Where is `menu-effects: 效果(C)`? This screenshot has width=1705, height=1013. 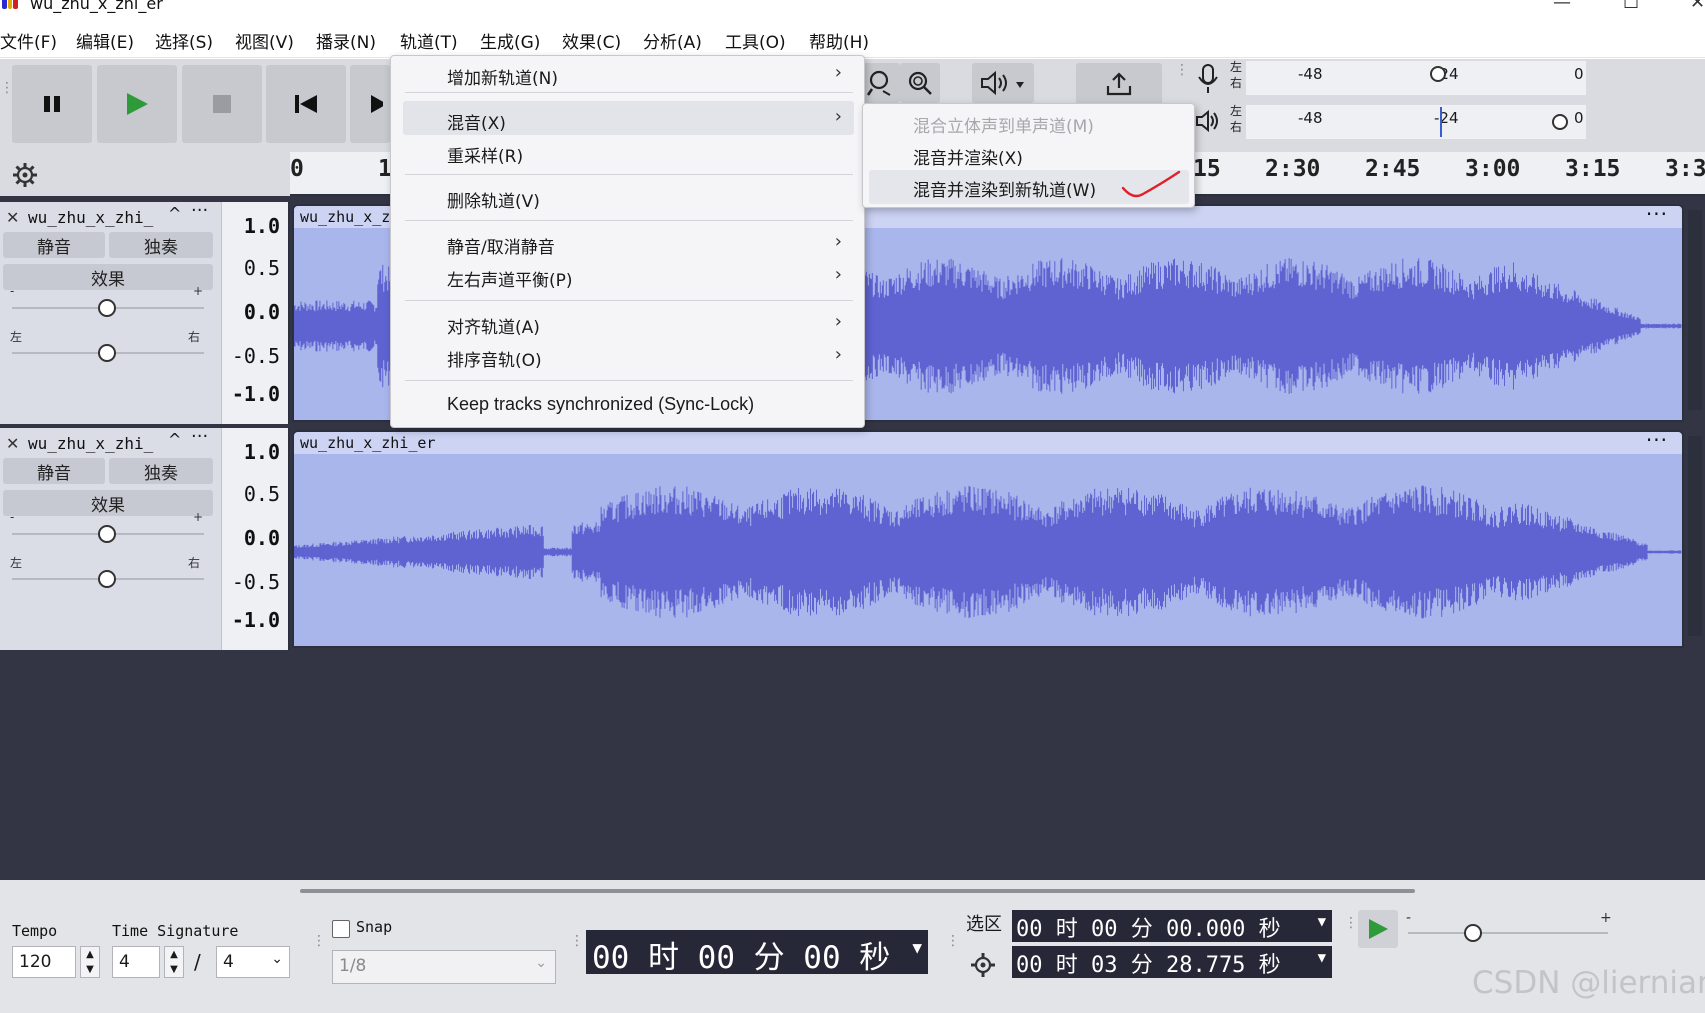 menu-effects: 效果(C) is located at coordinates (591, 40).